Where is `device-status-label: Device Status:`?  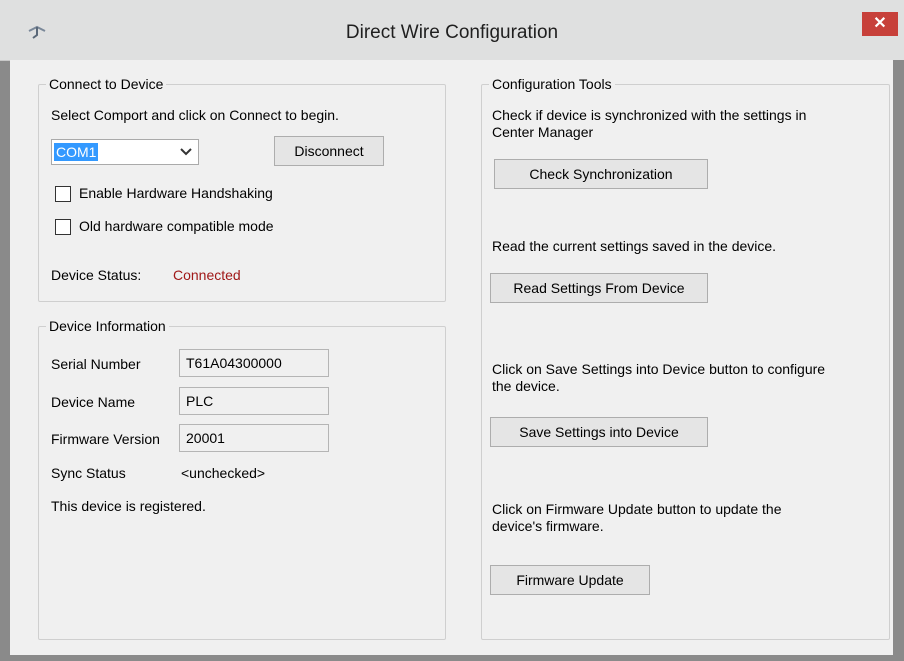
device-status-label: Device Status: is located at coordinates (96, 275).